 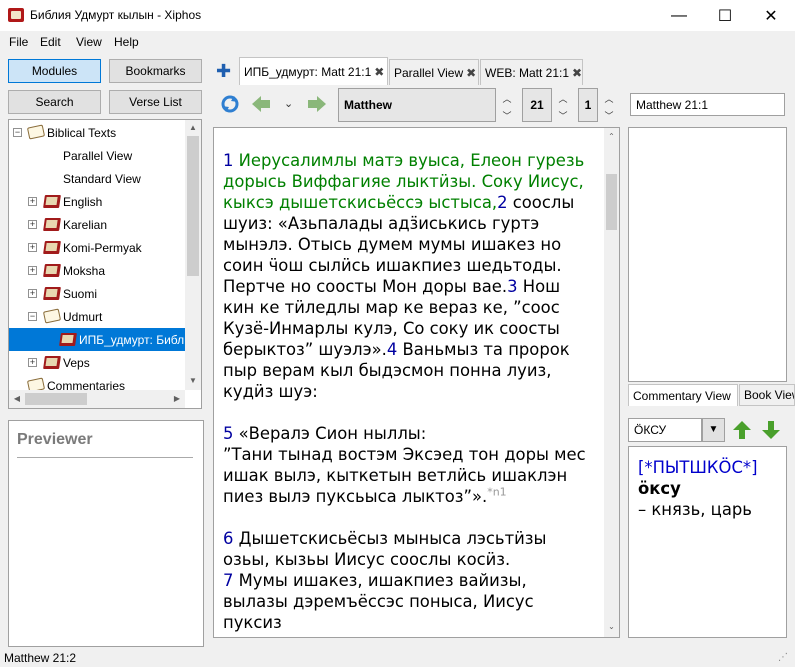 I want to click on tab-label: Book View, so click(x=769, y=395).